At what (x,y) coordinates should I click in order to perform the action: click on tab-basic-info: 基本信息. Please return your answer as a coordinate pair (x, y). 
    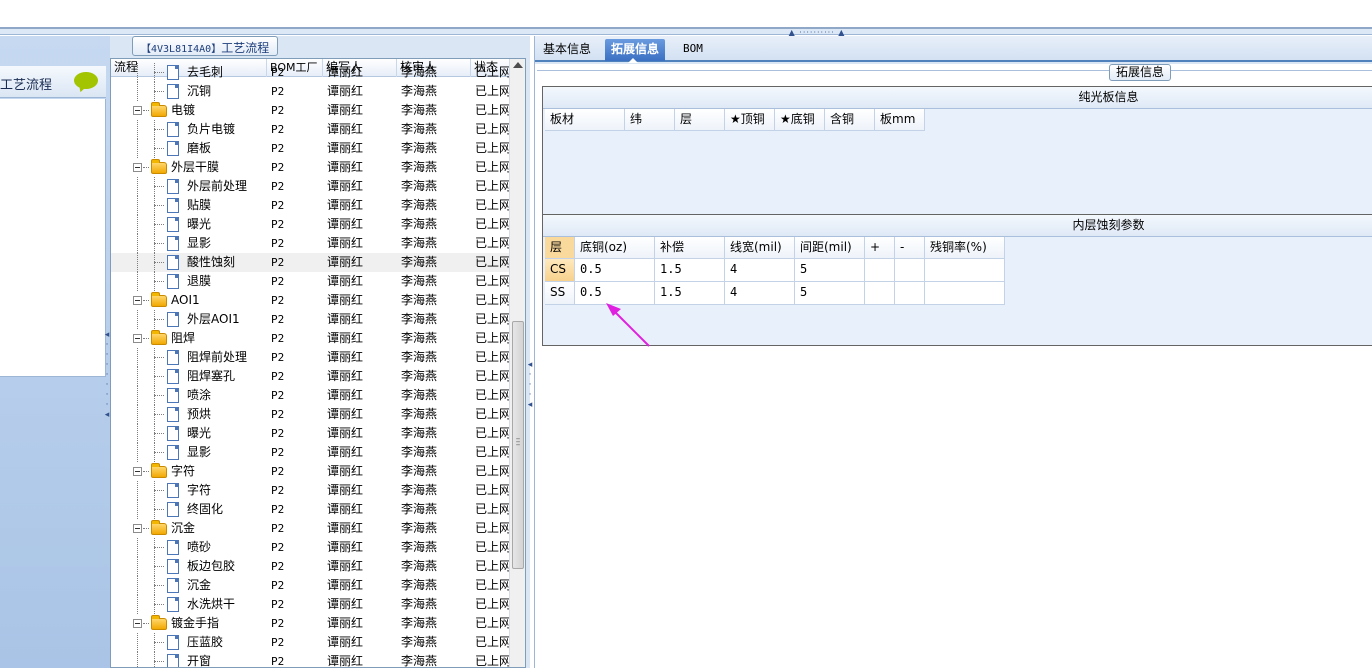
    Looking at the image, I should click on (567, 50).